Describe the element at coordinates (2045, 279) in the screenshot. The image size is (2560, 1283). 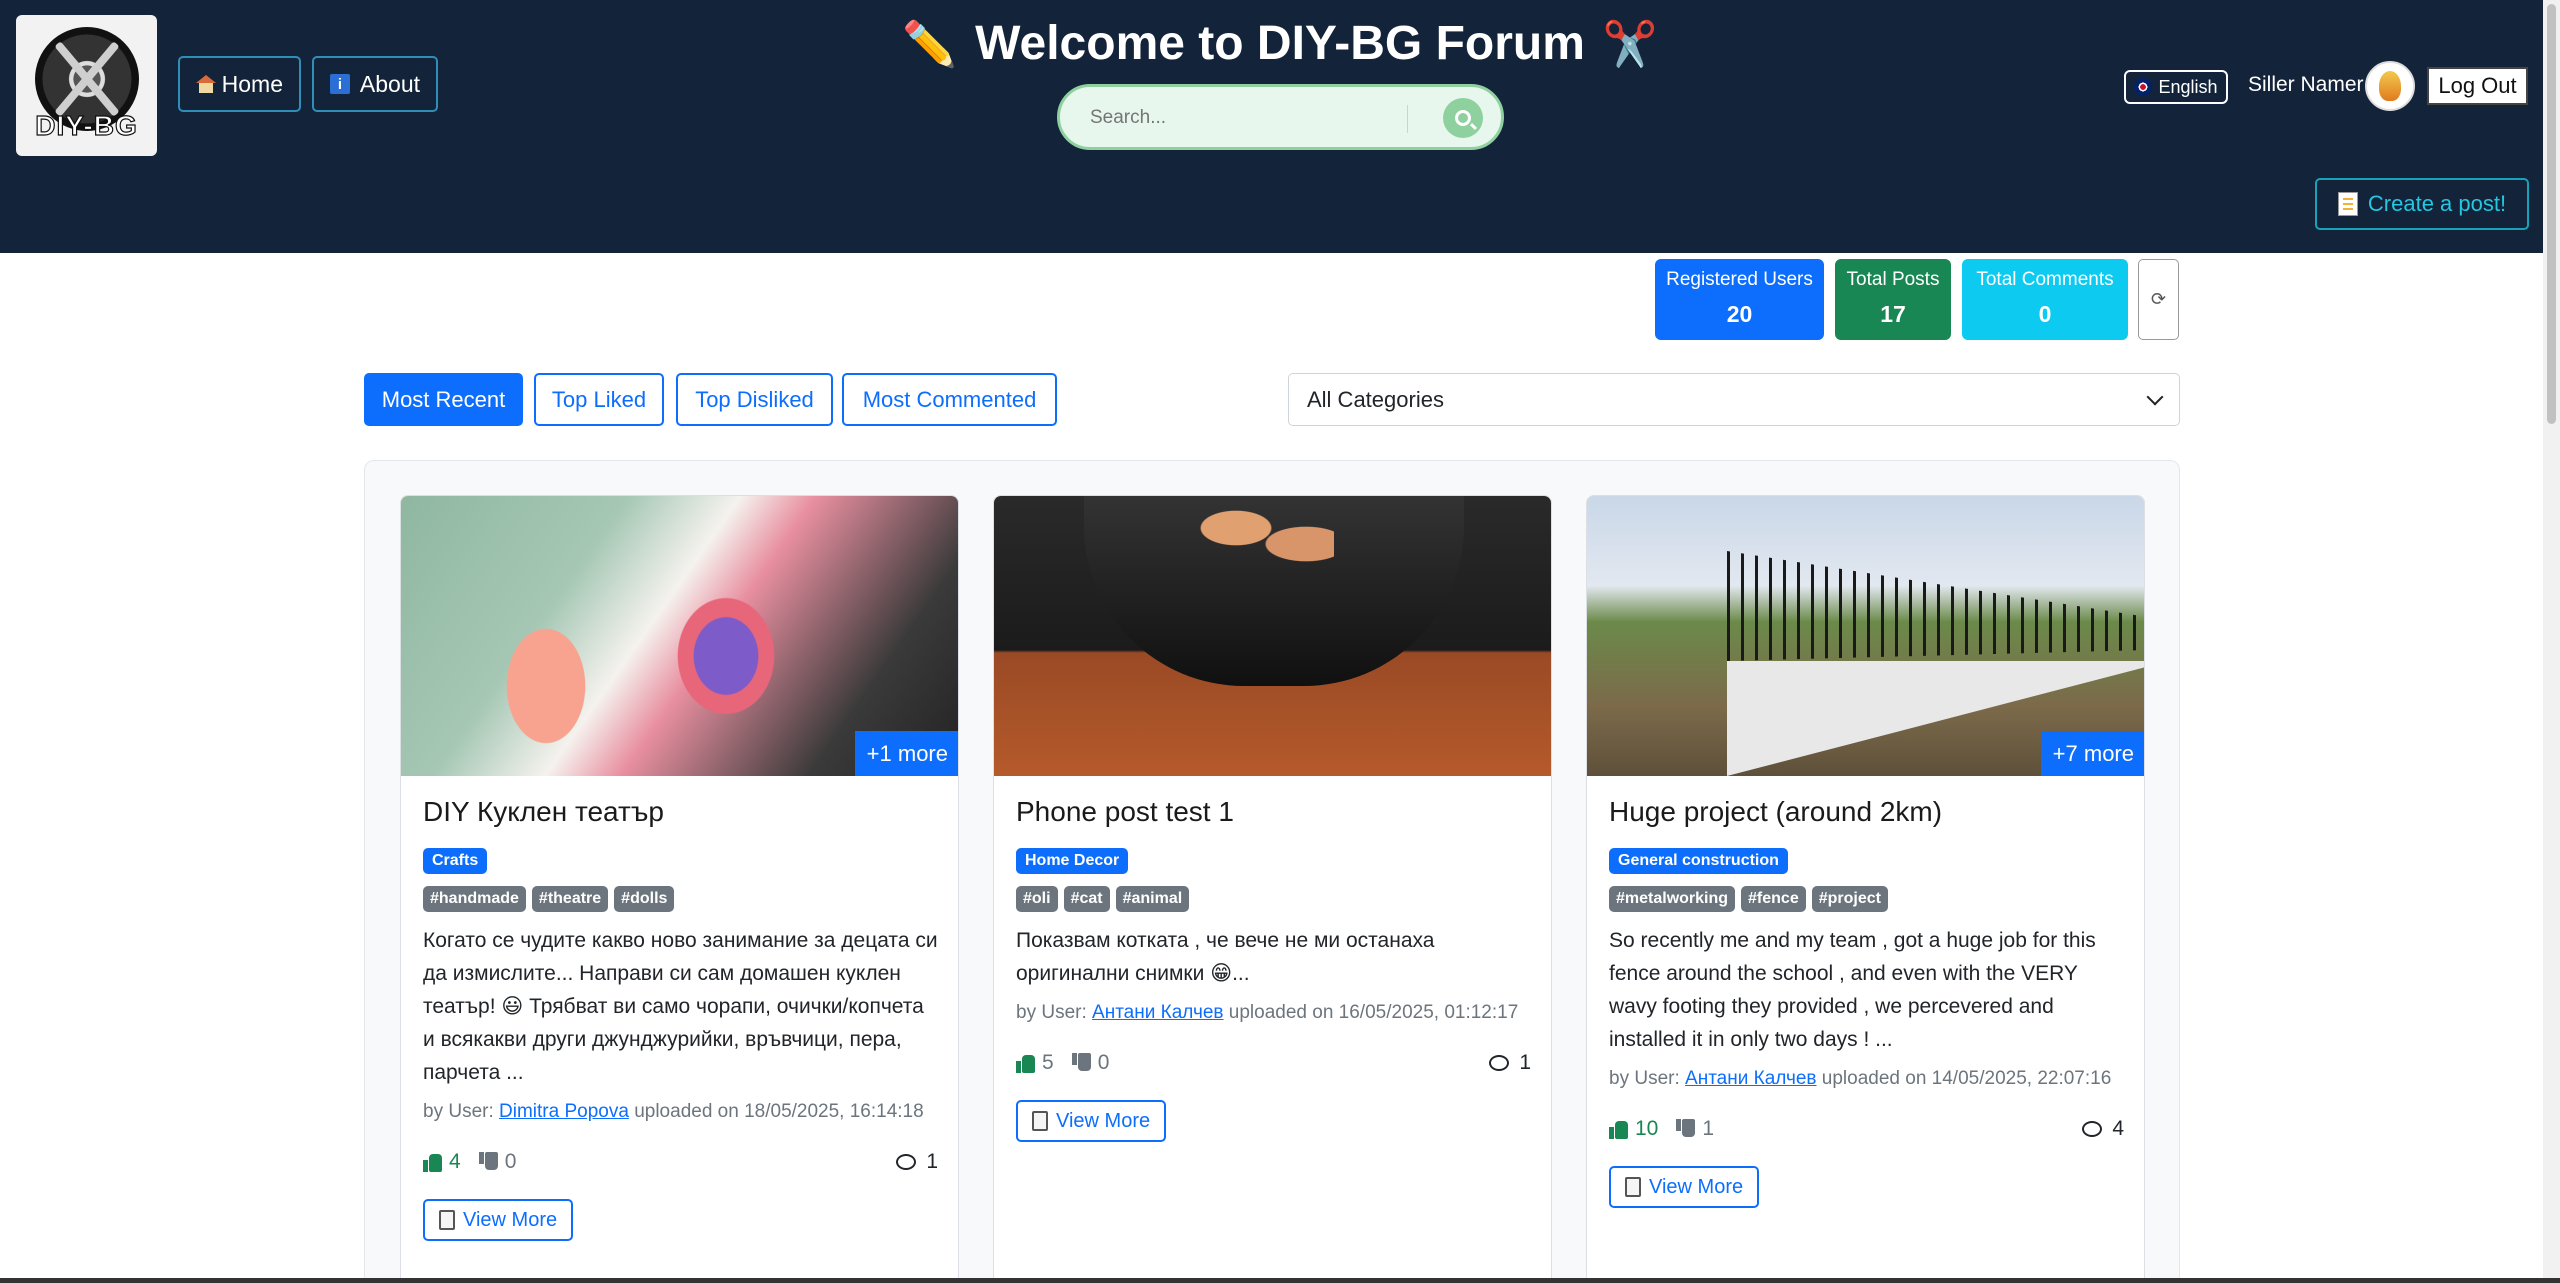
I see `stat-label: Total Comments` at that location.